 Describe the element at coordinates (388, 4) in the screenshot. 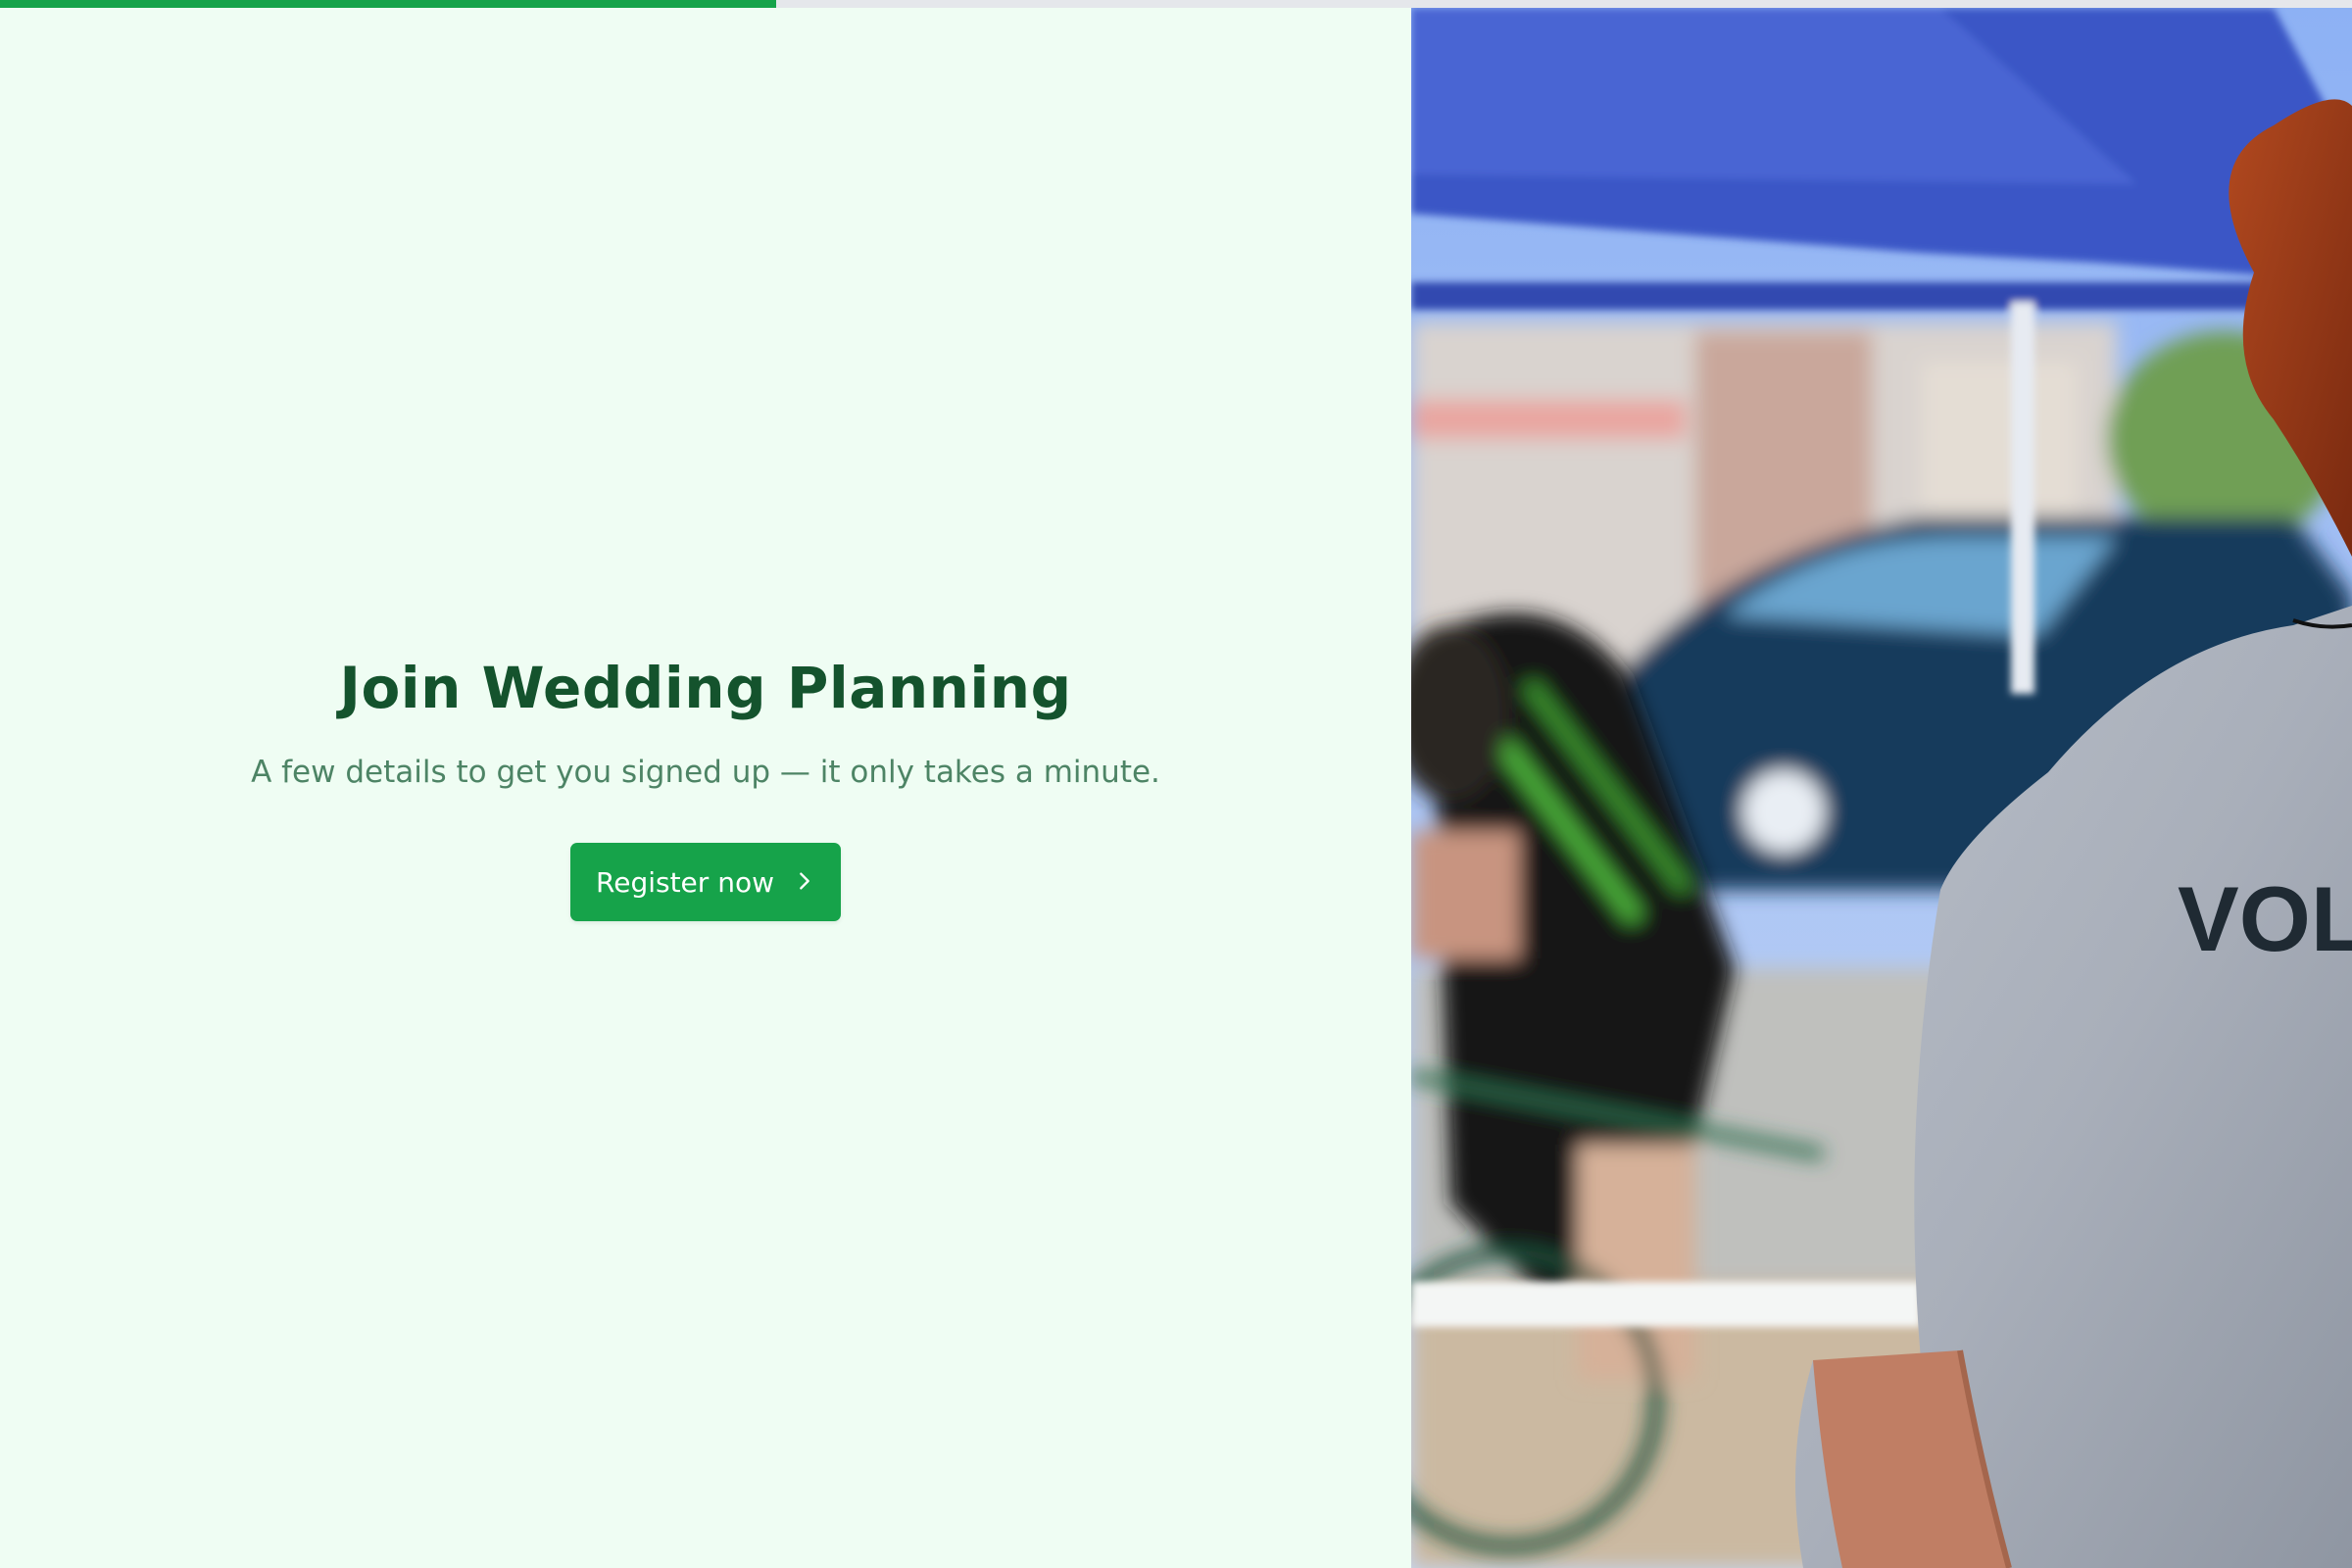

I see `progress-bar-fill` at that location.